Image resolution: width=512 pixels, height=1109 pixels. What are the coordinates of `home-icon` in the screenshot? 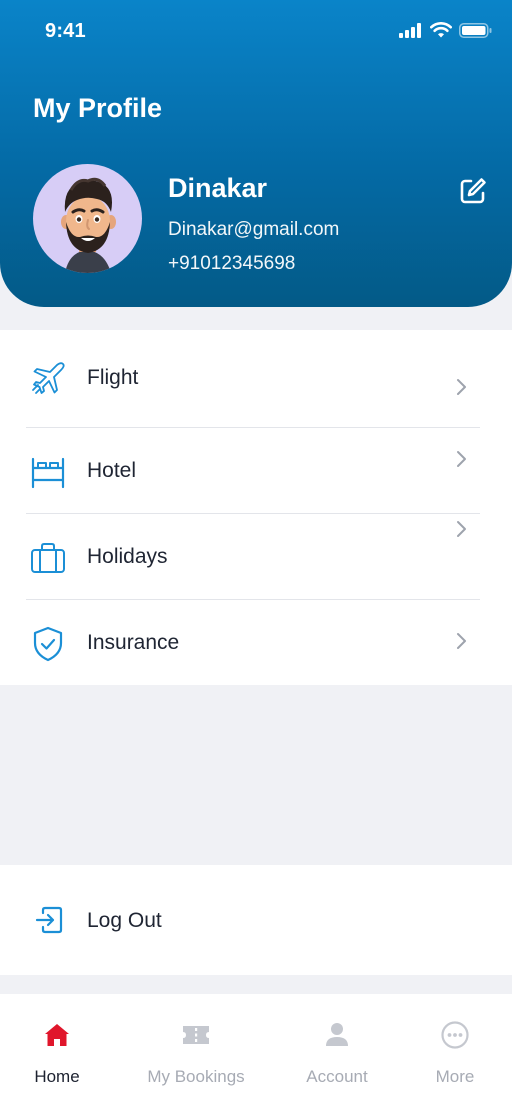 It's located at (57, 1035).